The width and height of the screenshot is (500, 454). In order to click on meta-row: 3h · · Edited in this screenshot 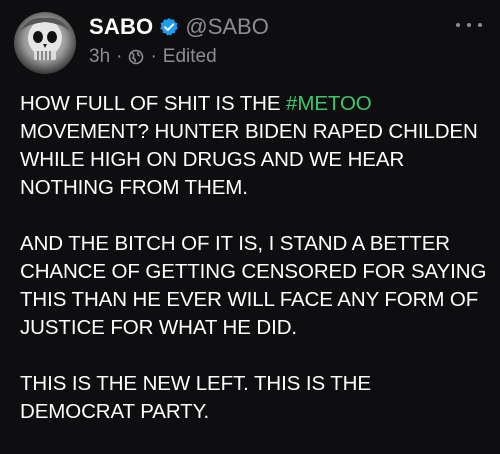, I will do `click(284, 57)`.